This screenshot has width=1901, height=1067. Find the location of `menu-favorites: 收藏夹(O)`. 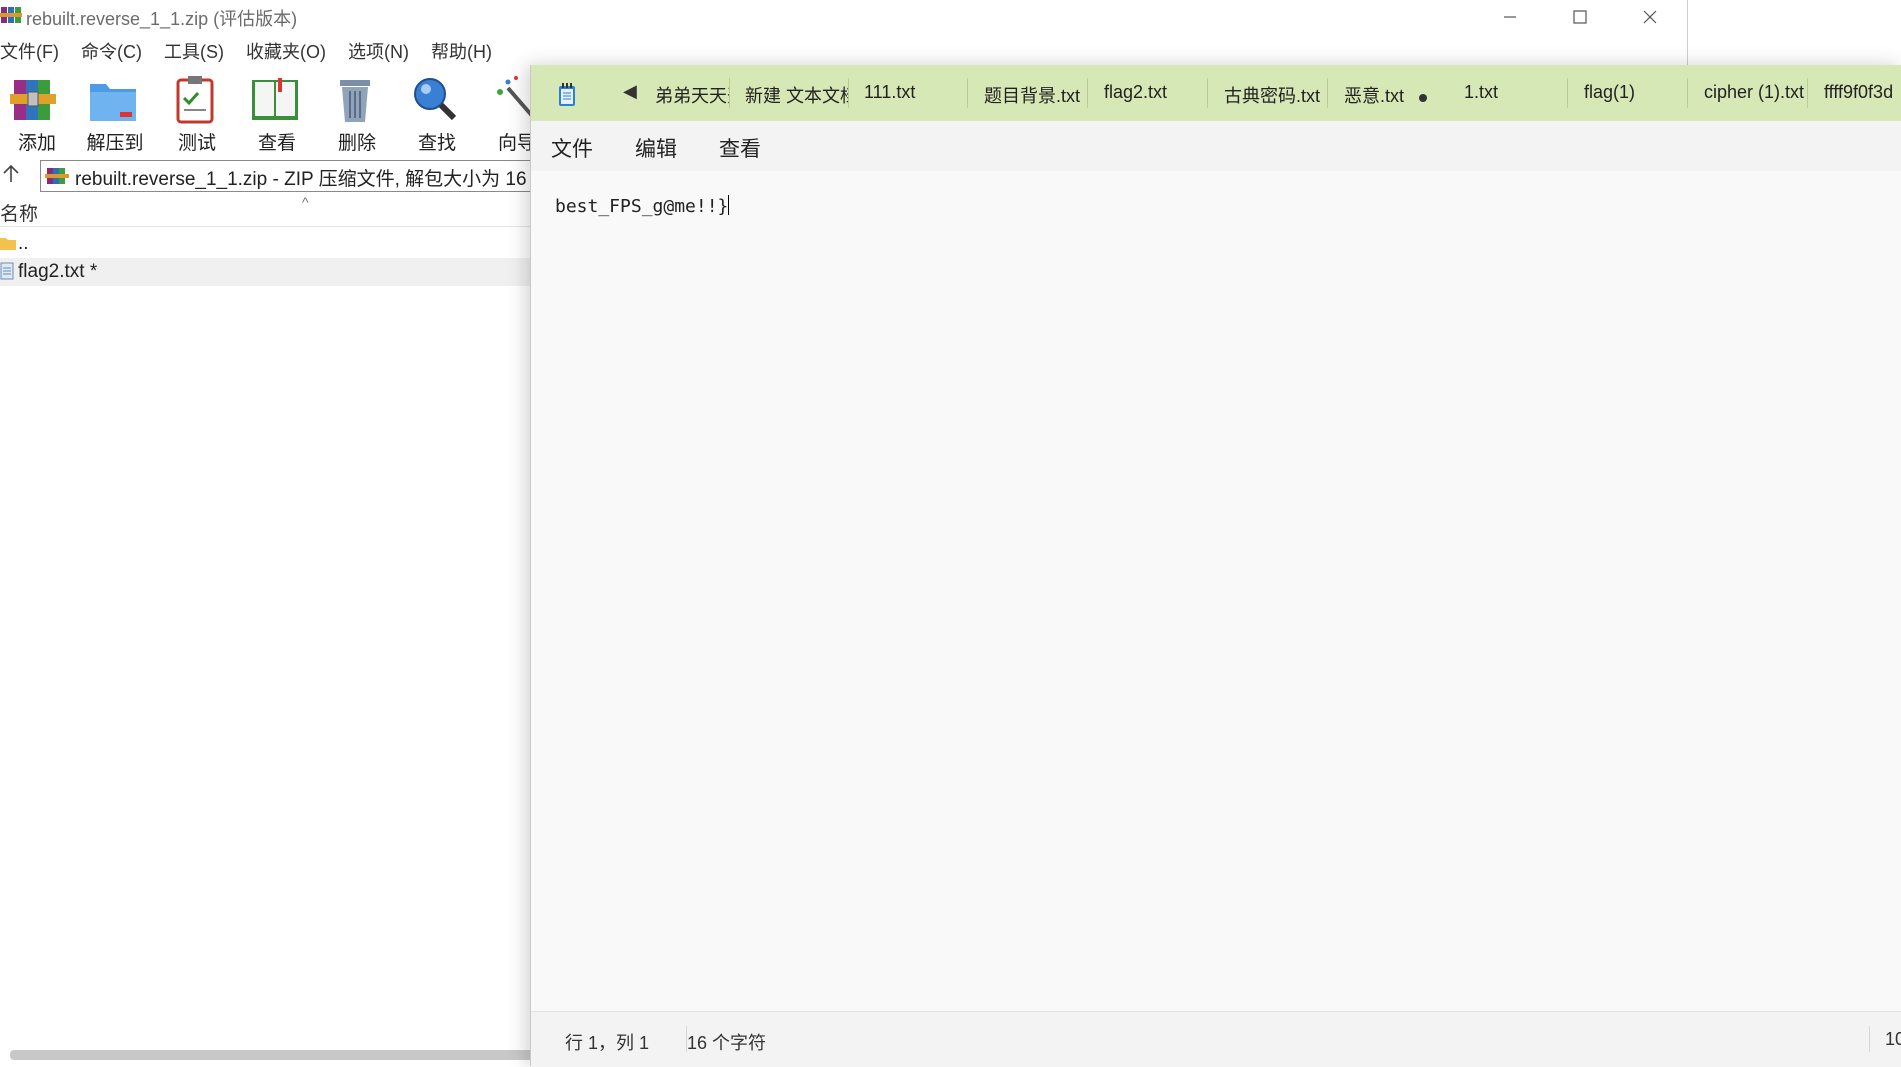

menu-favorites: 收藏夹(O) is located at coordinates (286, 51).